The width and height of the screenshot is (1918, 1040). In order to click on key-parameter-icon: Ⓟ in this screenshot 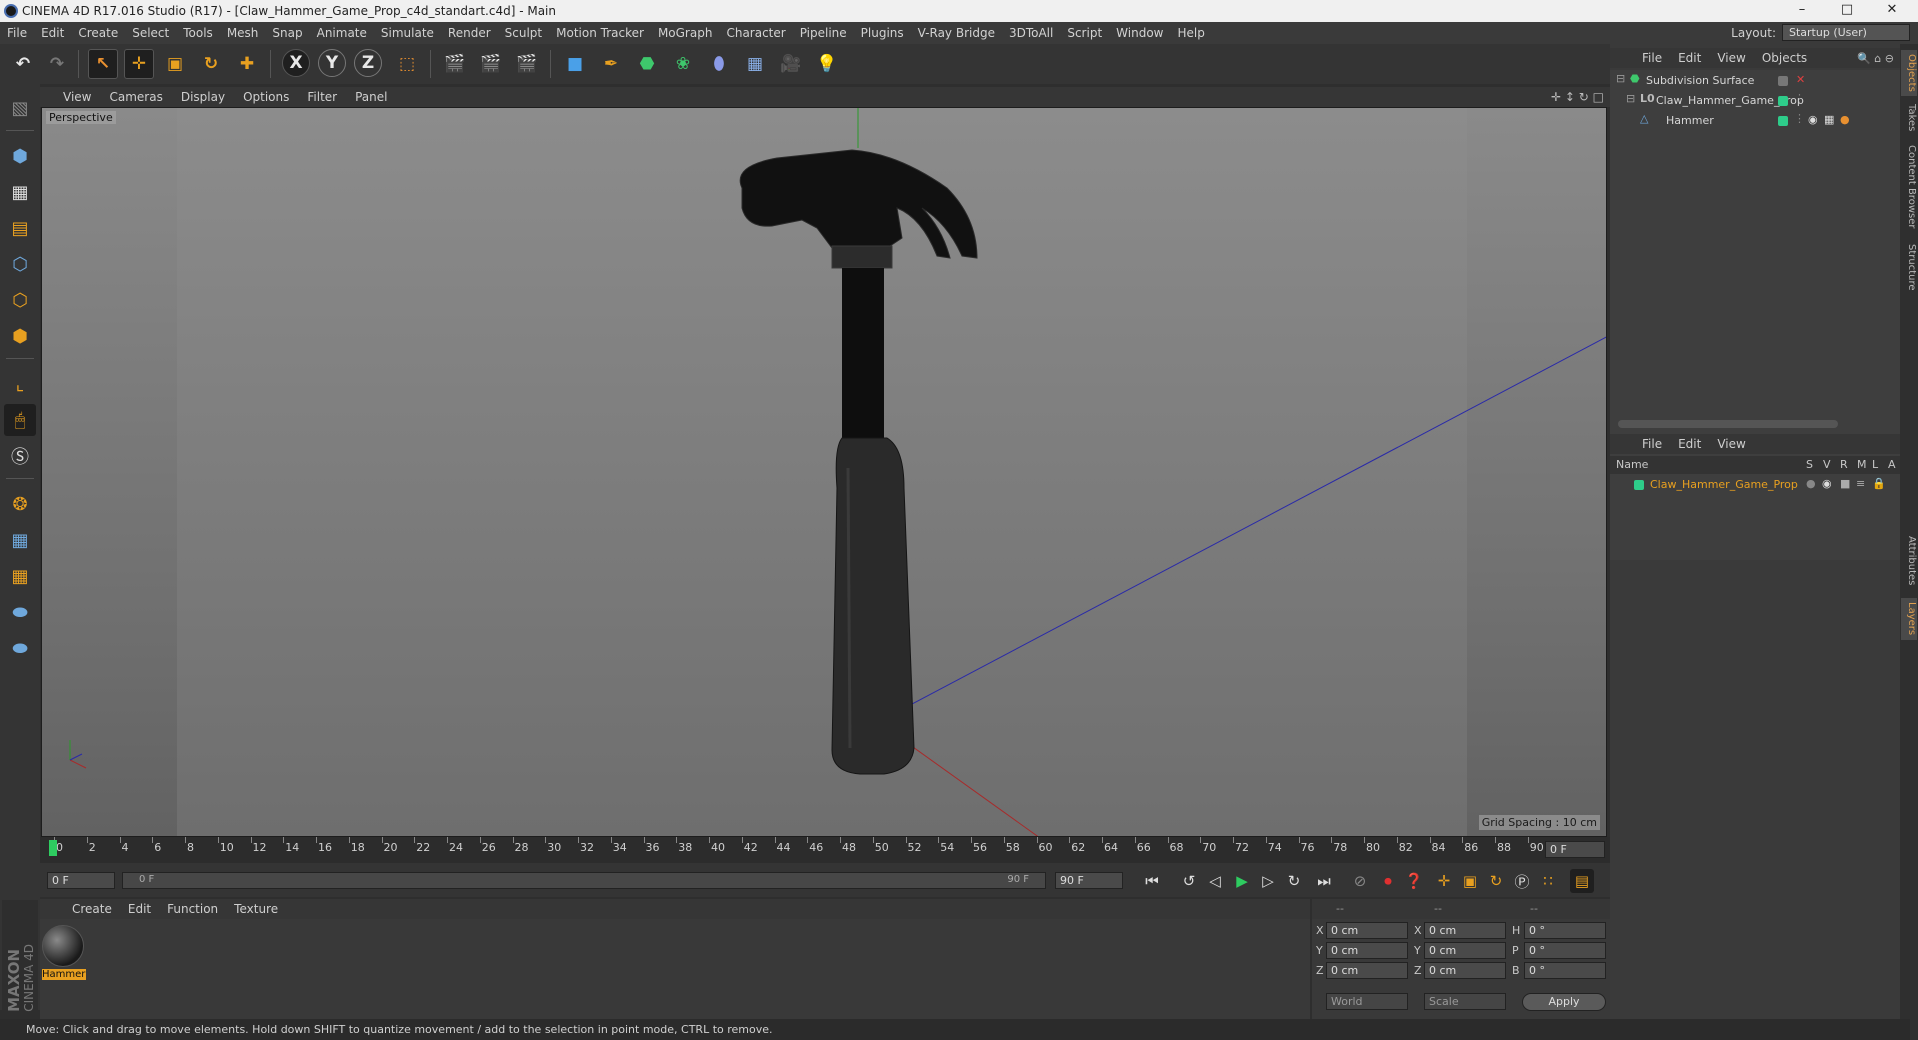, I will do `click(1522, 881)`.